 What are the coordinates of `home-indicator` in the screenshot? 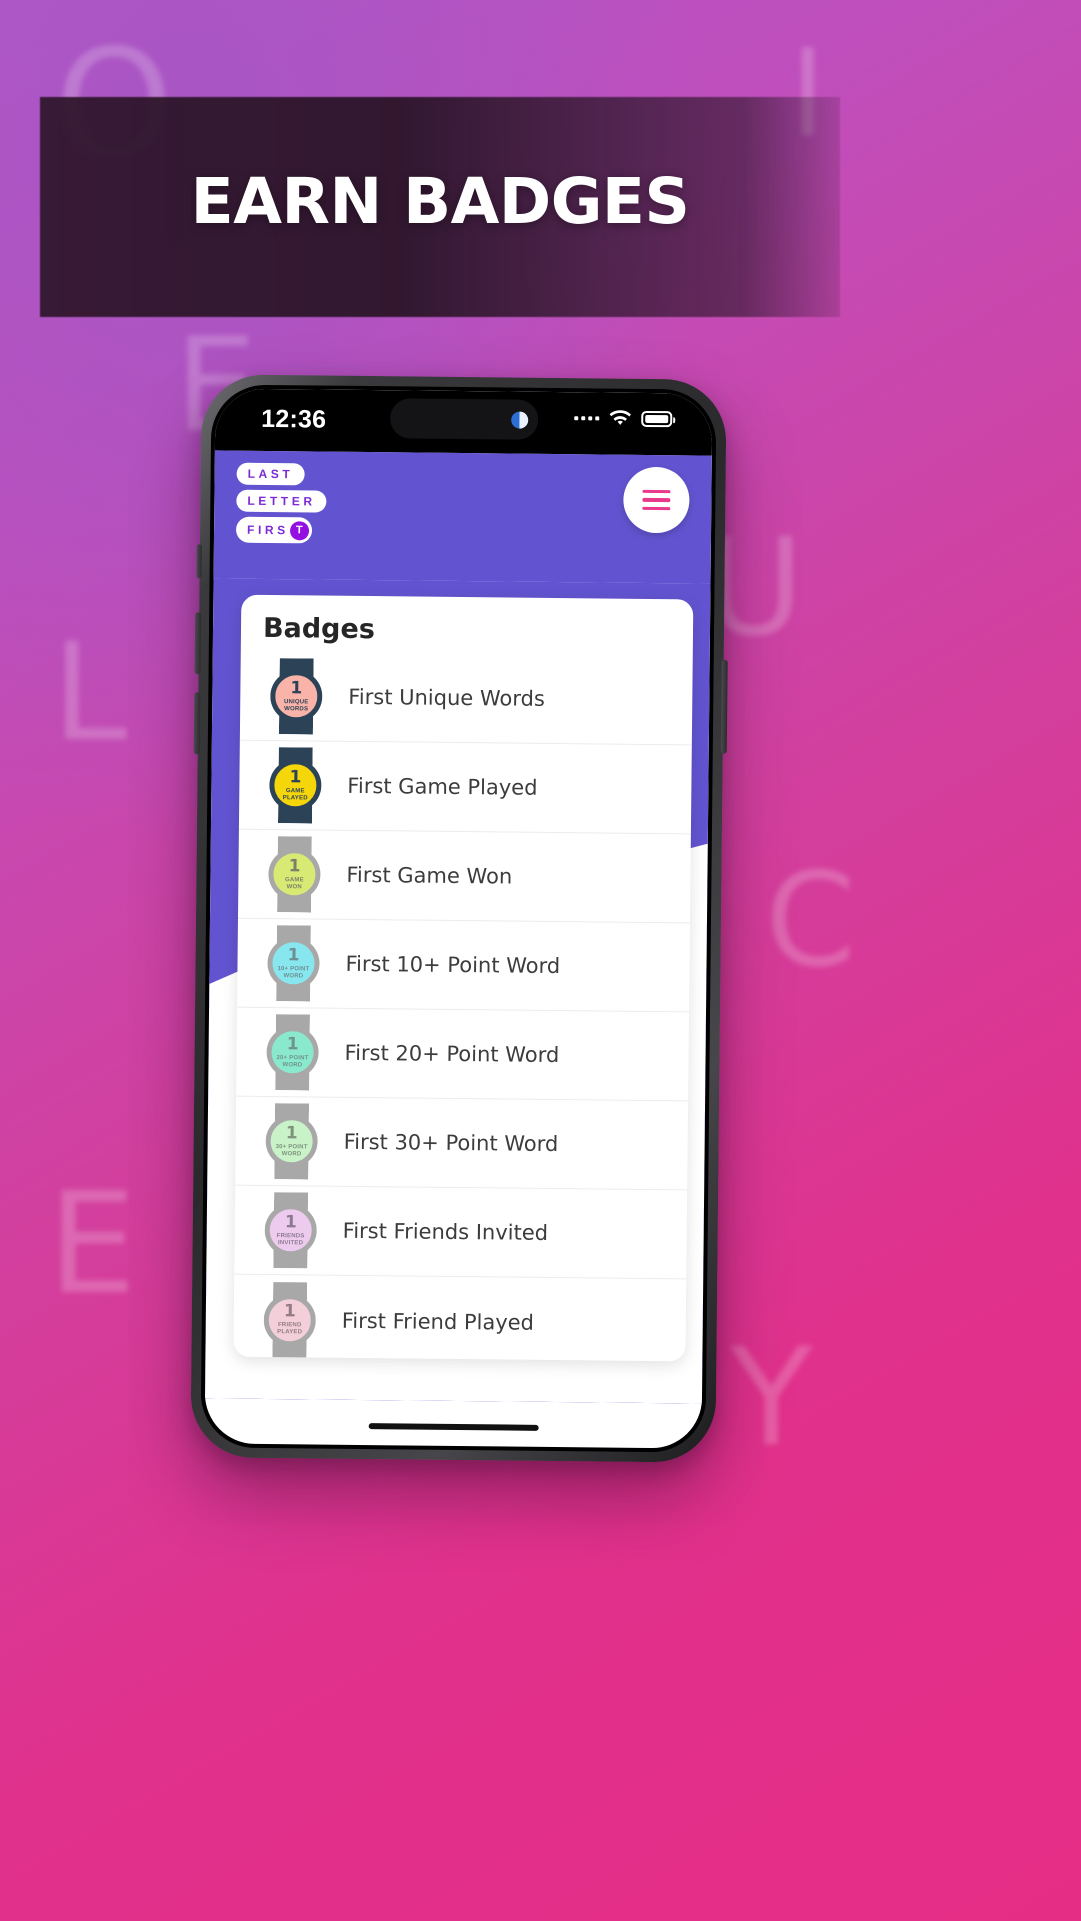 It's located at (453, 1427).